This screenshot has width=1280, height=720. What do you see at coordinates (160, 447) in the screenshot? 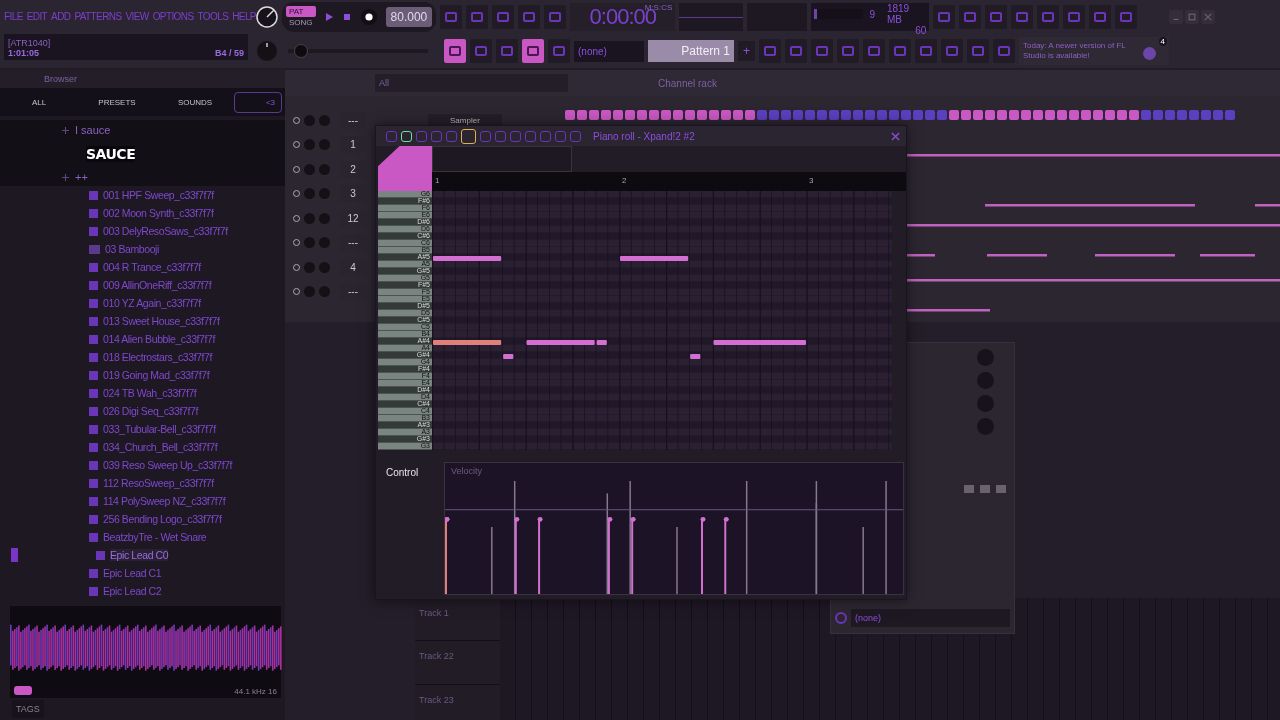
I see `browser-entry: 034_Church_Bell_c33f7f7f` at bounding box center [160, 447].